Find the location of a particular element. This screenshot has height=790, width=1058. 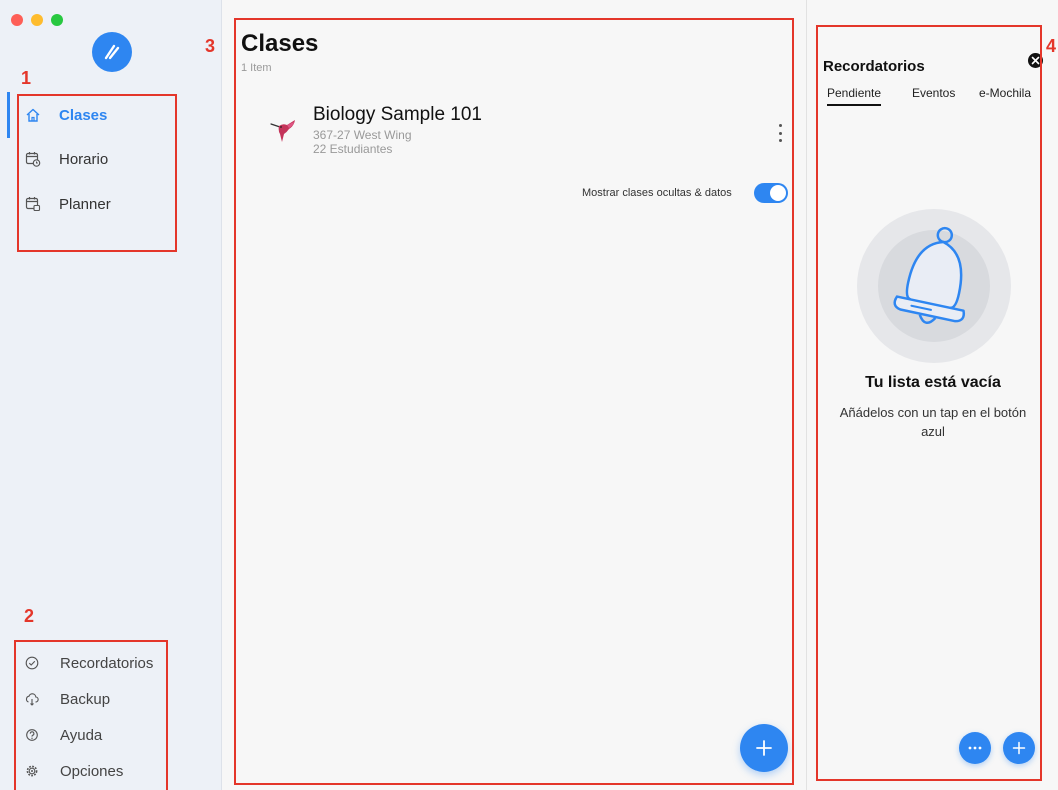

annotation-number-1: 1 is located at coordinates (26, 78).